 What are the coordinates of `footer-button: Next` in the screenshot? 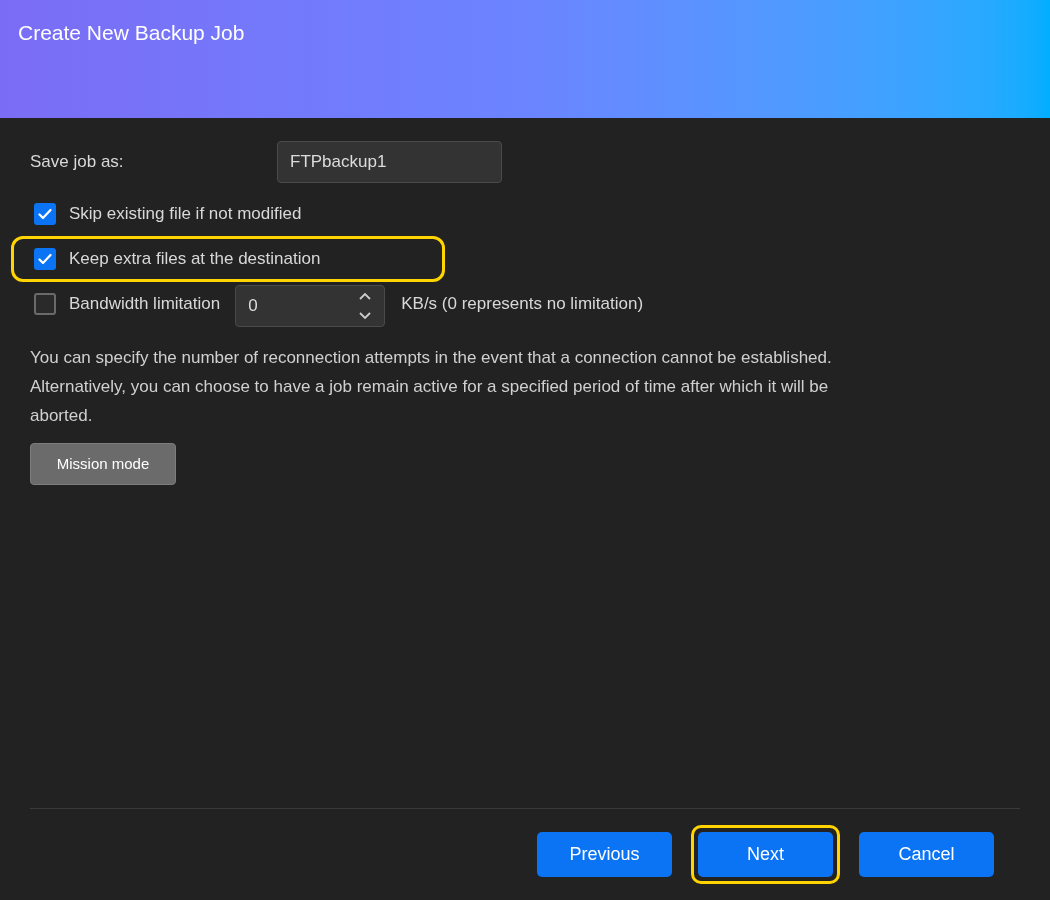 It's located at (765, 854).